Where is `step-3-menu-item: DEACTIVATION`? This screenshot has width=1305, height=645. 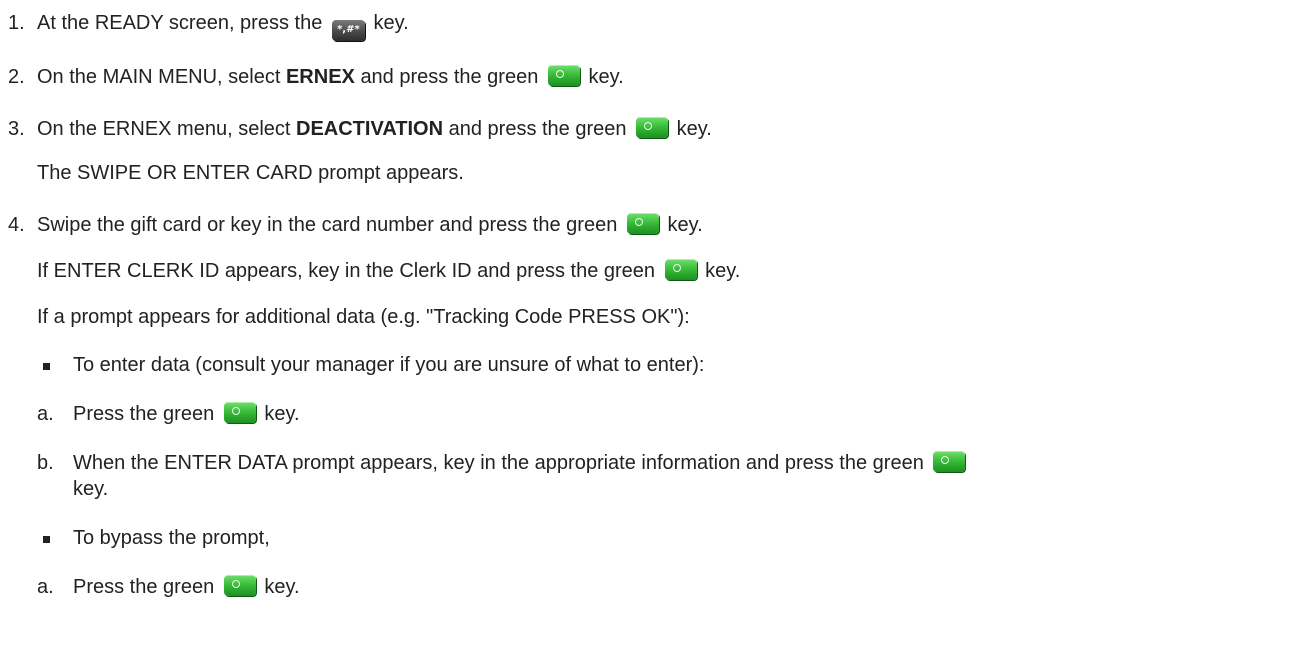
step-3-menu-item: DEACTIVATION is located at coordinates (370, 129).